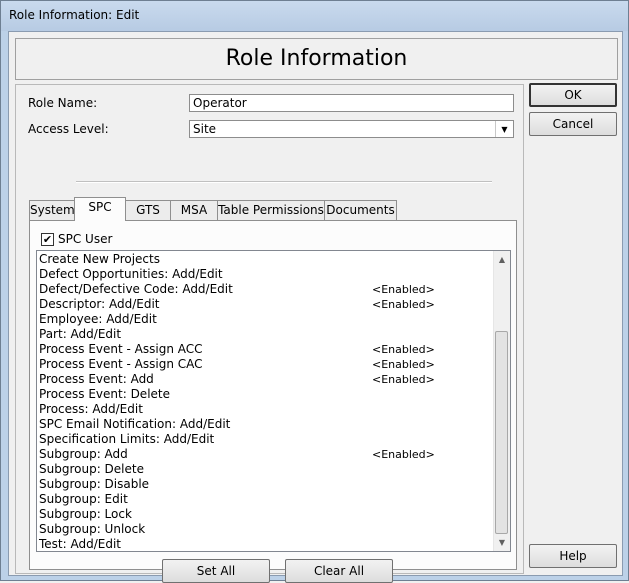 The image size is (629, 583). I want to click on tab-system: System, so click(52, 210).